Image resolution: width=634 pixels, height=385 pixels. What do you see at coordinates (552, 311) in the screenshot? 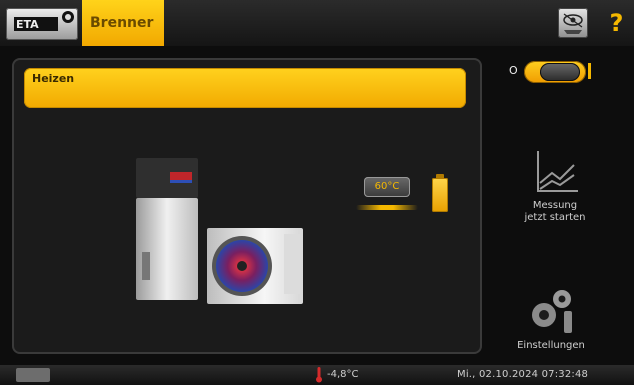
I see `settings-gears-icon` at bounding box center [552, 311].